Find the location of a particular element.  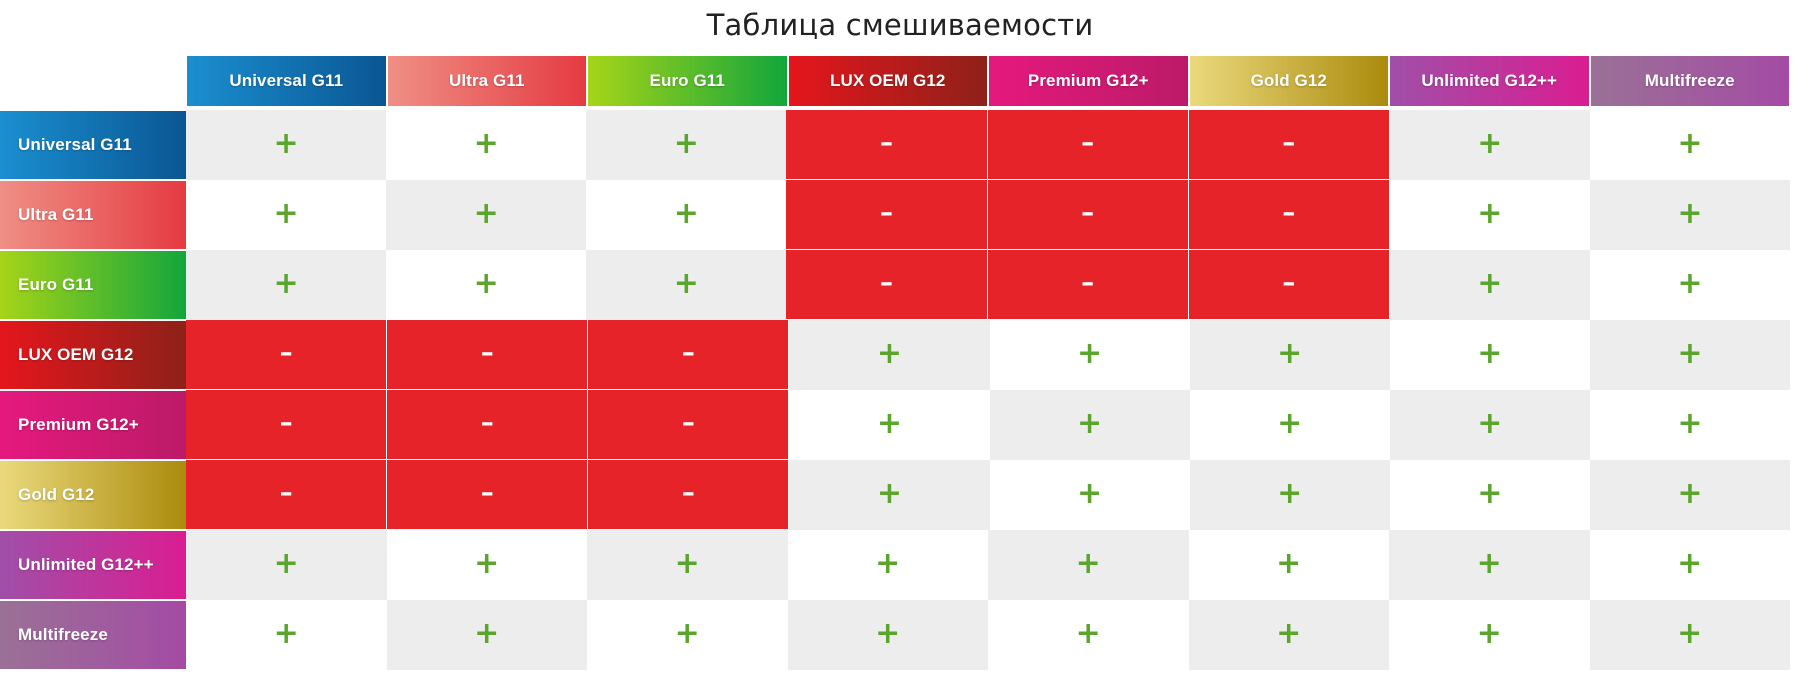

row-header-ultra-g11: Ultra G11 is located at coordinates (93, 215).